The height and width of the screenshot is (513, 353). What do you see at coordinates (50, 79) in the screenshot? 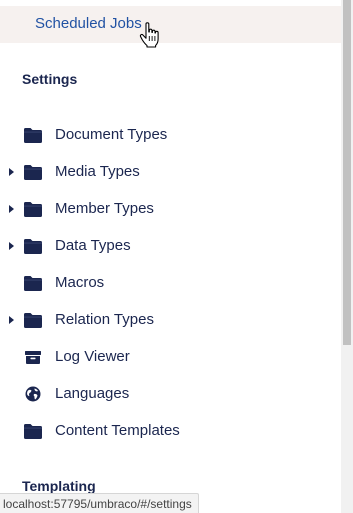
I see `section-title-settings: Settings` at bounding box center [50, 79].